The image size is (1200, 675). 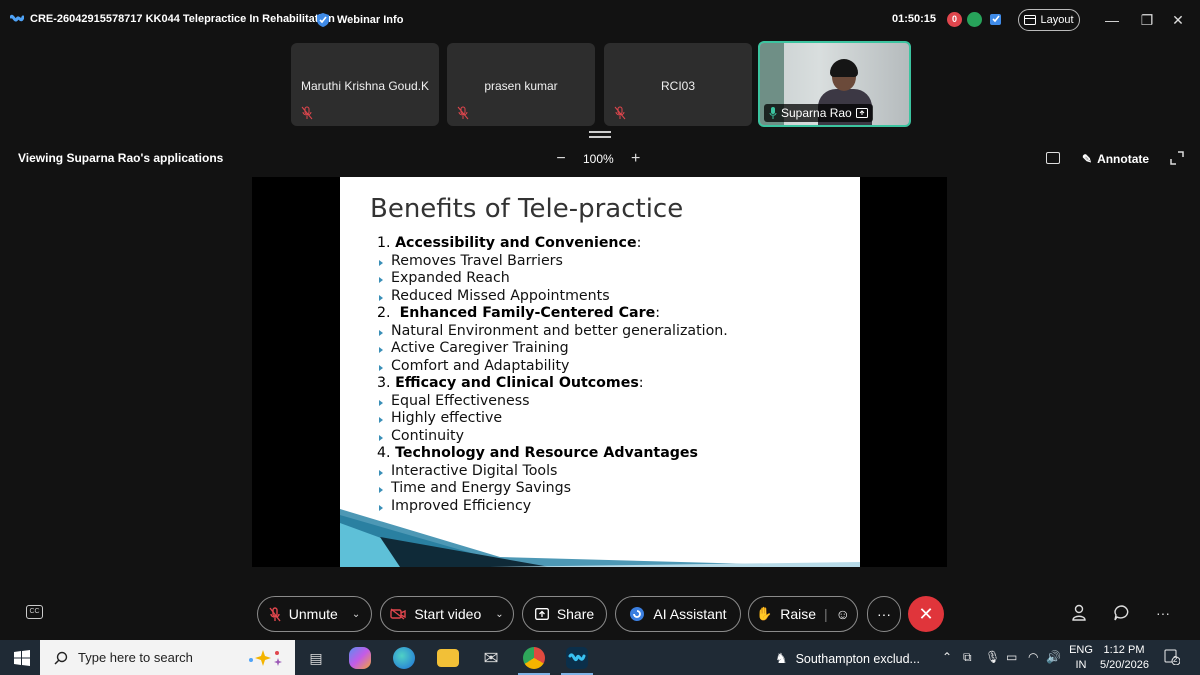 What do you see at coordinates (370, 20) in the screenshot?
I see `webinar-info-link: Webinar Info` at bounding box center [370, 20].